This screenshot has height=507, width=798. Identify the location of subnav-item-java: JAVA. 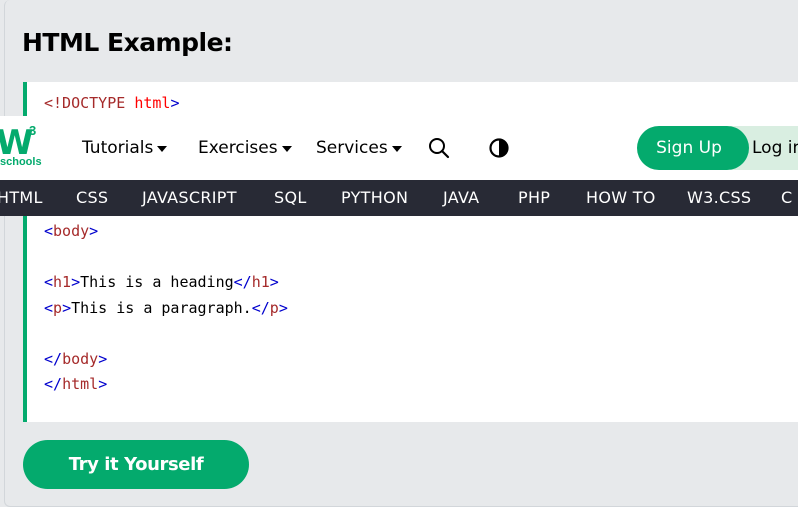
(461, 198).